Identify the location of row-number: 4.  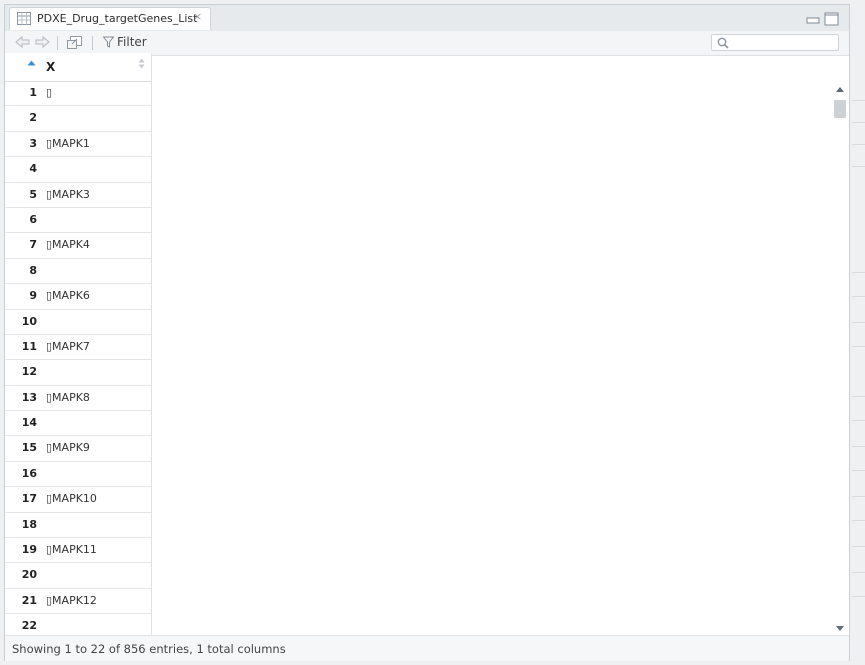
(33, 169).